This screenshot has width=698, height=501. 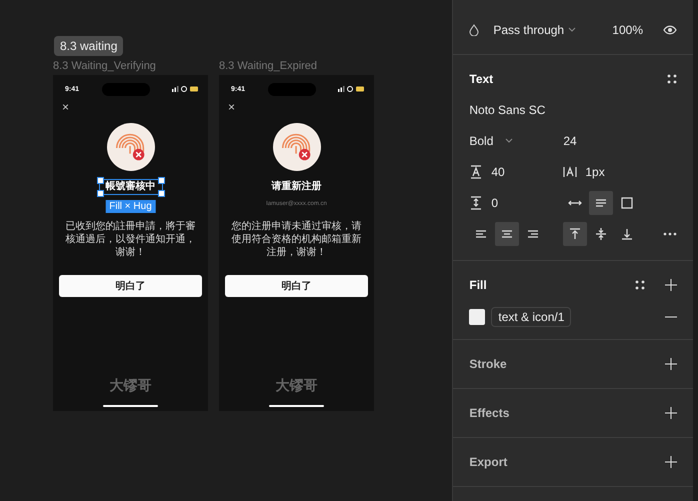 I want to click on align-bottom-icon, so click(x=627, y=234).